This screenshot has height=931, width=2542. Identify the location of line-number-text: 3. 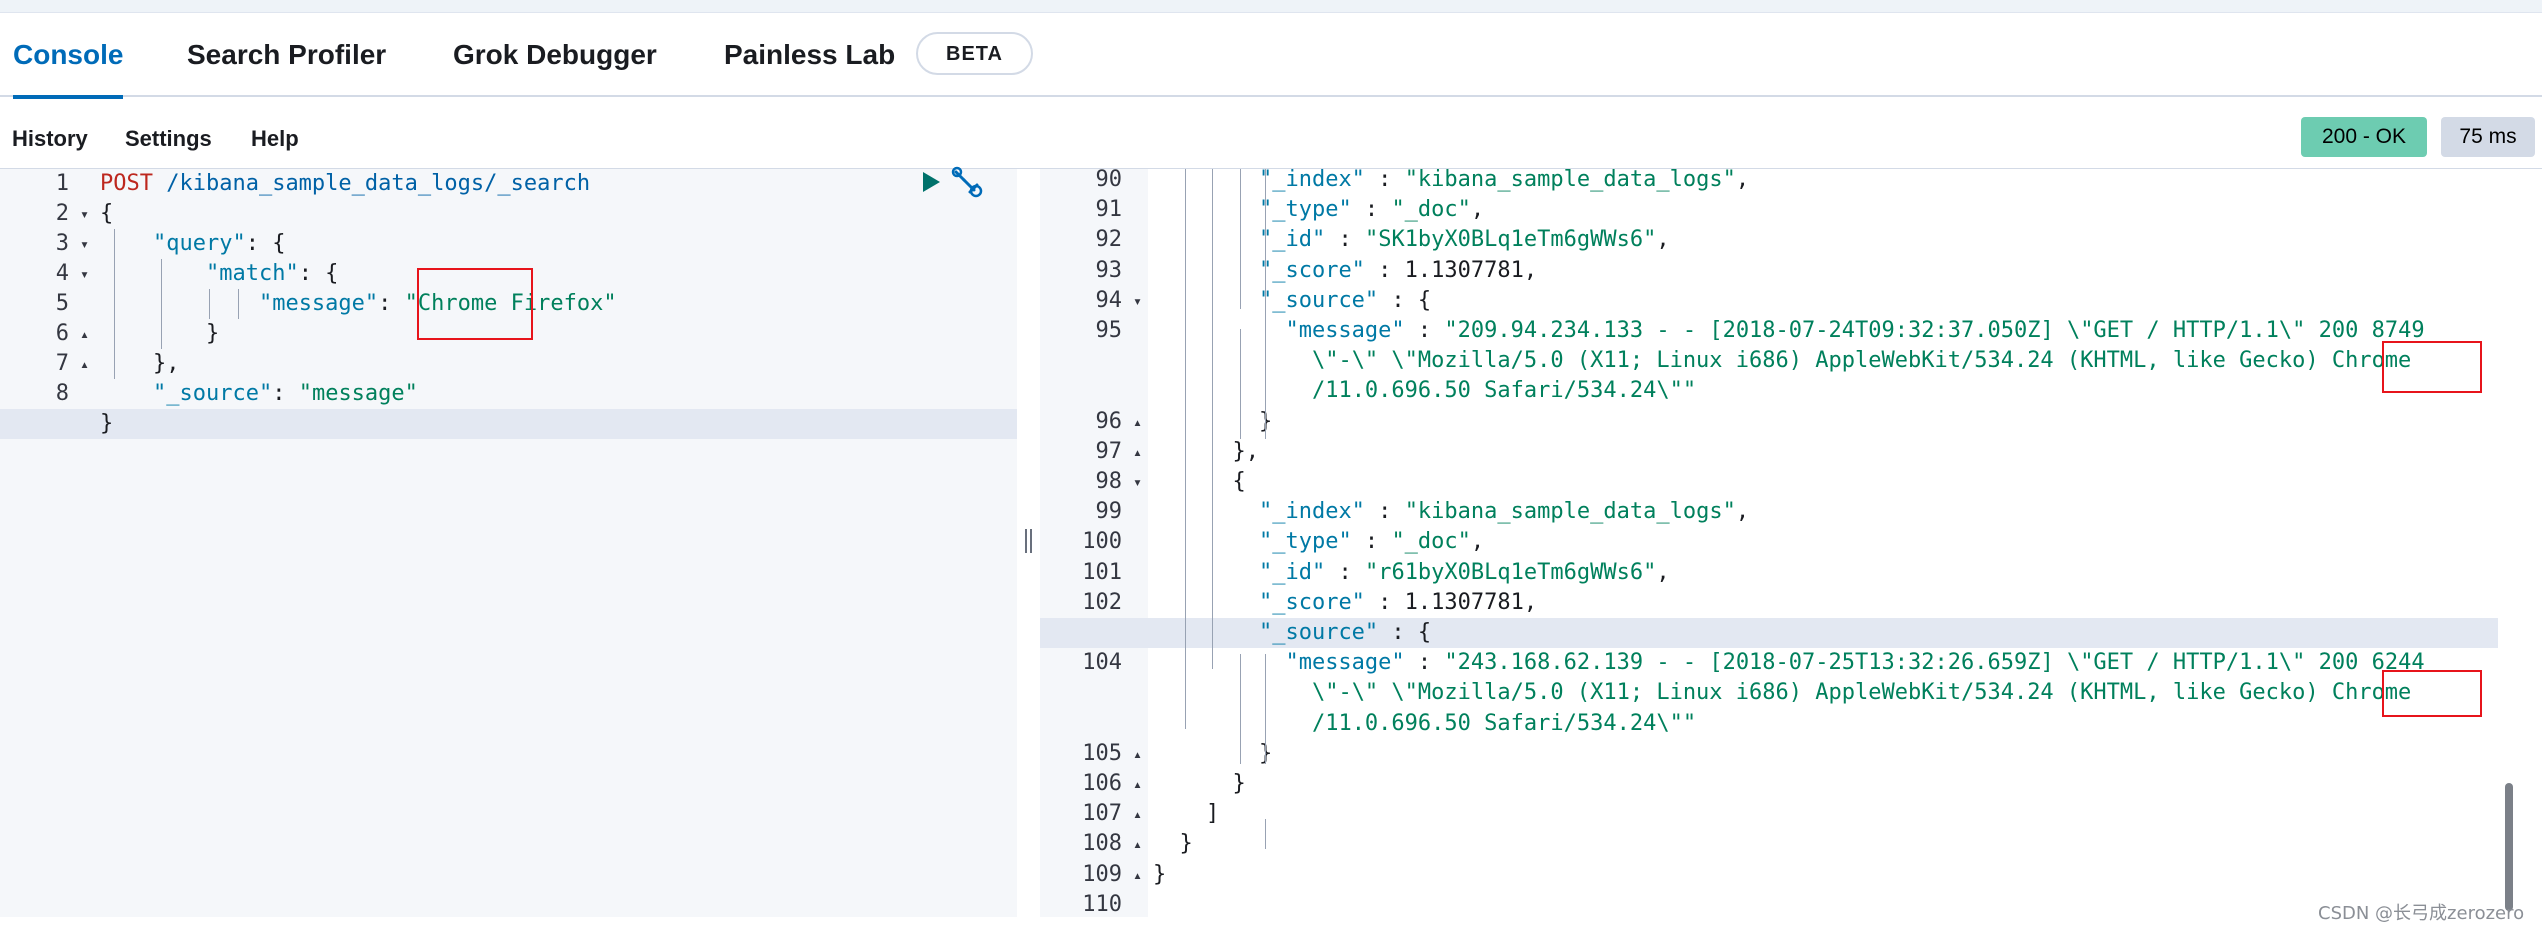
(62, 243).